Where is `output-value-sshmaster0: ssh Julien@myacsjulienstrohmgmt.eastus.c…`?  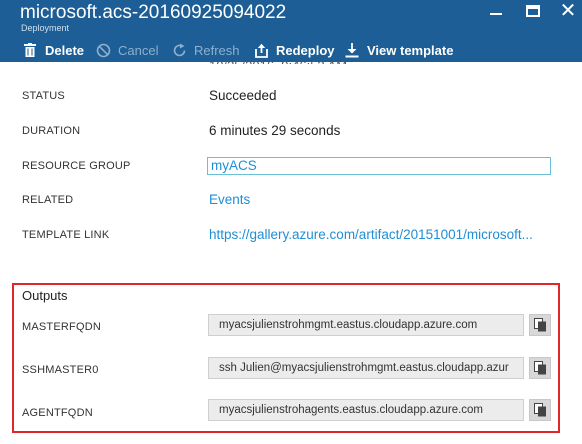 output-value-sshmaster0: ssh Julien@myacsjulienstrohmgmt.eastus.c… is located at coordinates (366, 368).